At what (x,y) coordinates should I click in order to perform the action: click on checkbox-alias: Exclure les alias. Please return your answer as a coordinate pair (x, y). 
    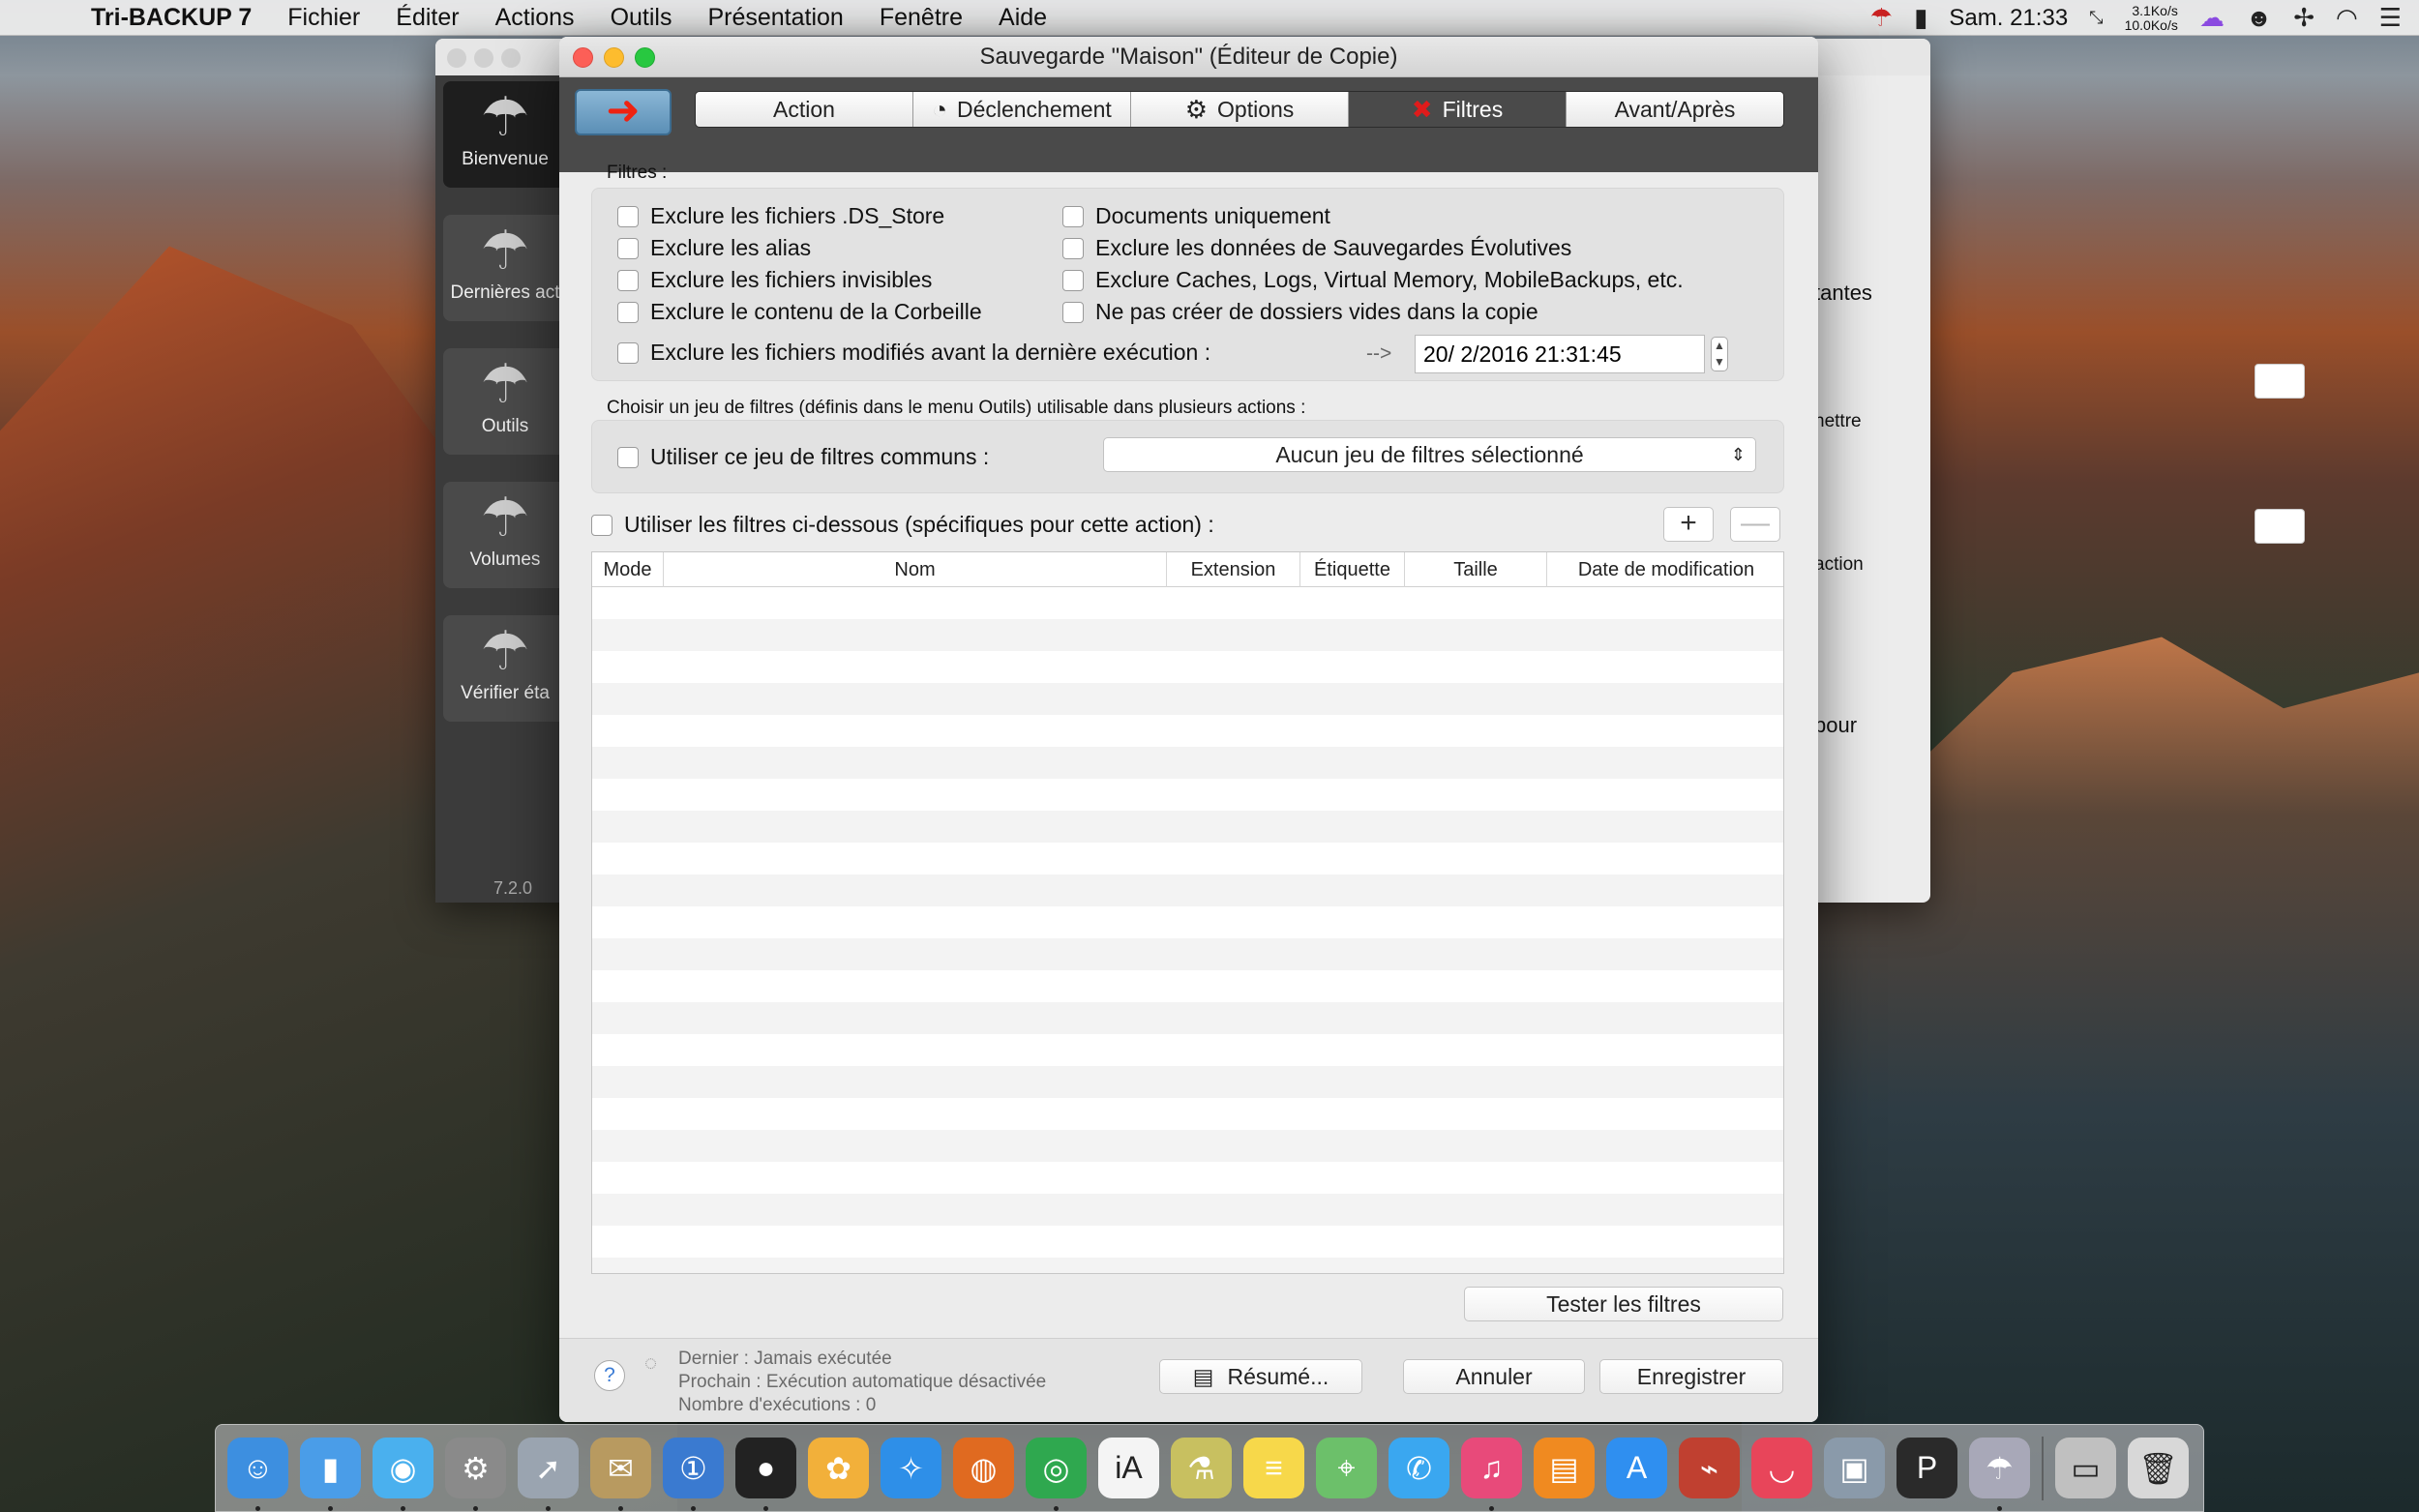
    Looking at the image, I should click on (714, 248).